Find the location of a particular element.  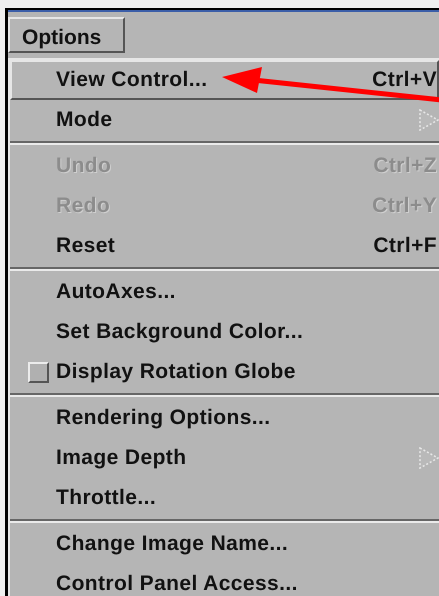

menu-item: Display Rotation Globe is located at coordinates (224, 372).